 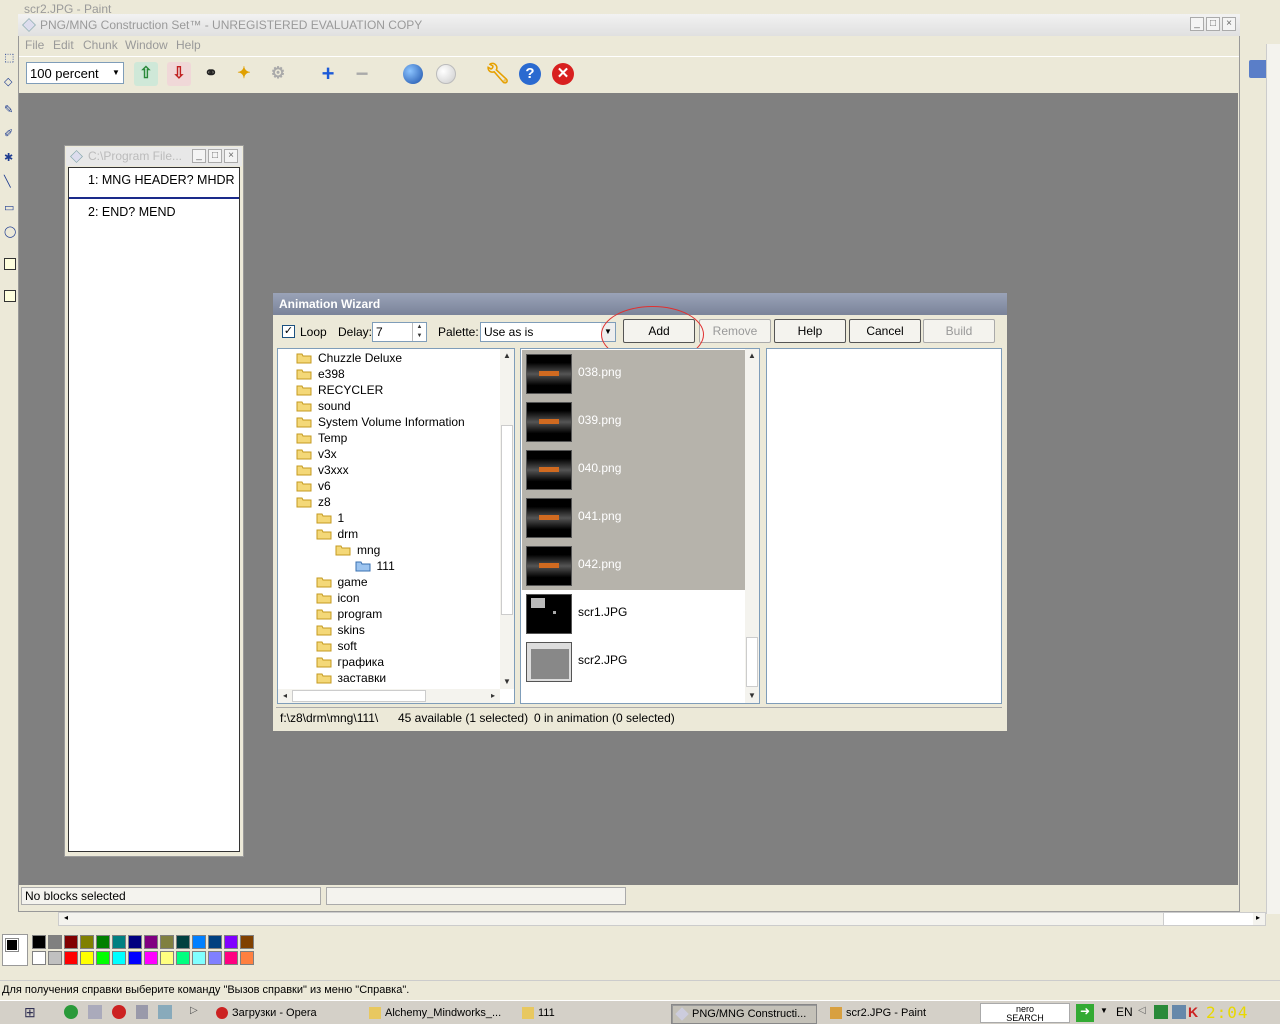 I want to click on tree-scroll-thumb, so click(x=507, y=520).